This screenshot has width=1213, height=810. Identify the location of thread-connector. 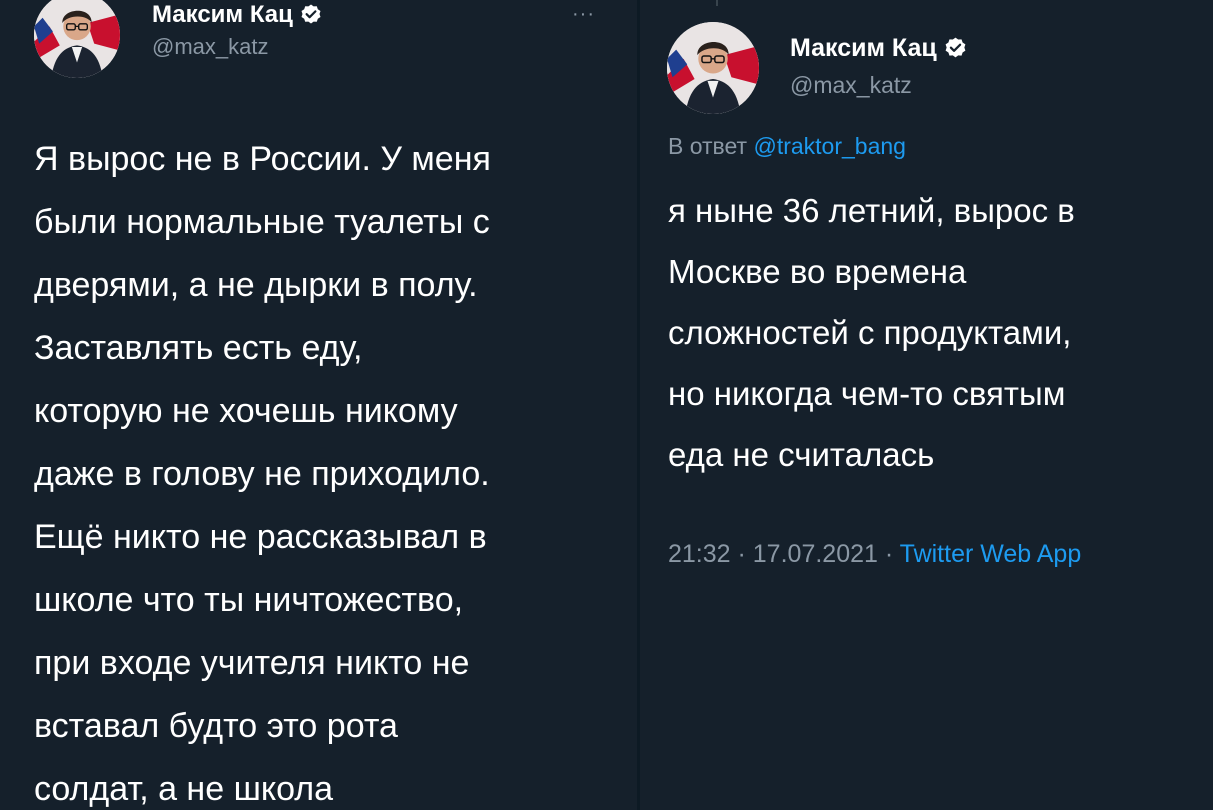
(717, 3).